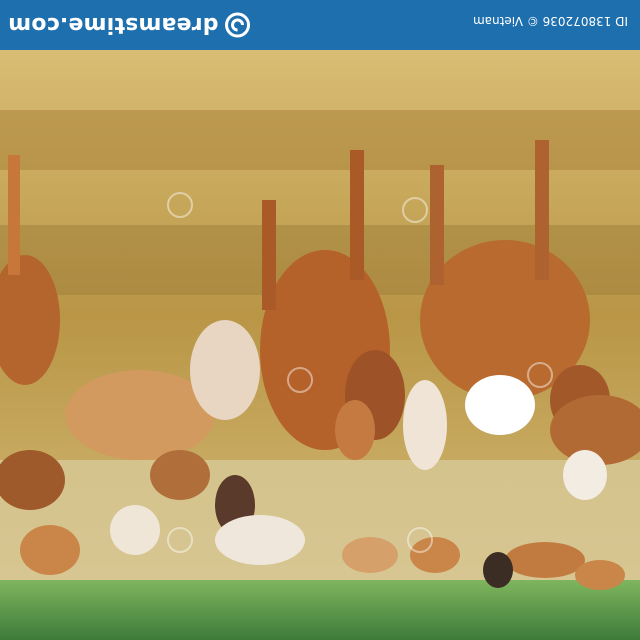  What do you see at coordinates (238, 25) in the screenshot?
I see `spiral-logo-icon` at bounding box center [238, 25].